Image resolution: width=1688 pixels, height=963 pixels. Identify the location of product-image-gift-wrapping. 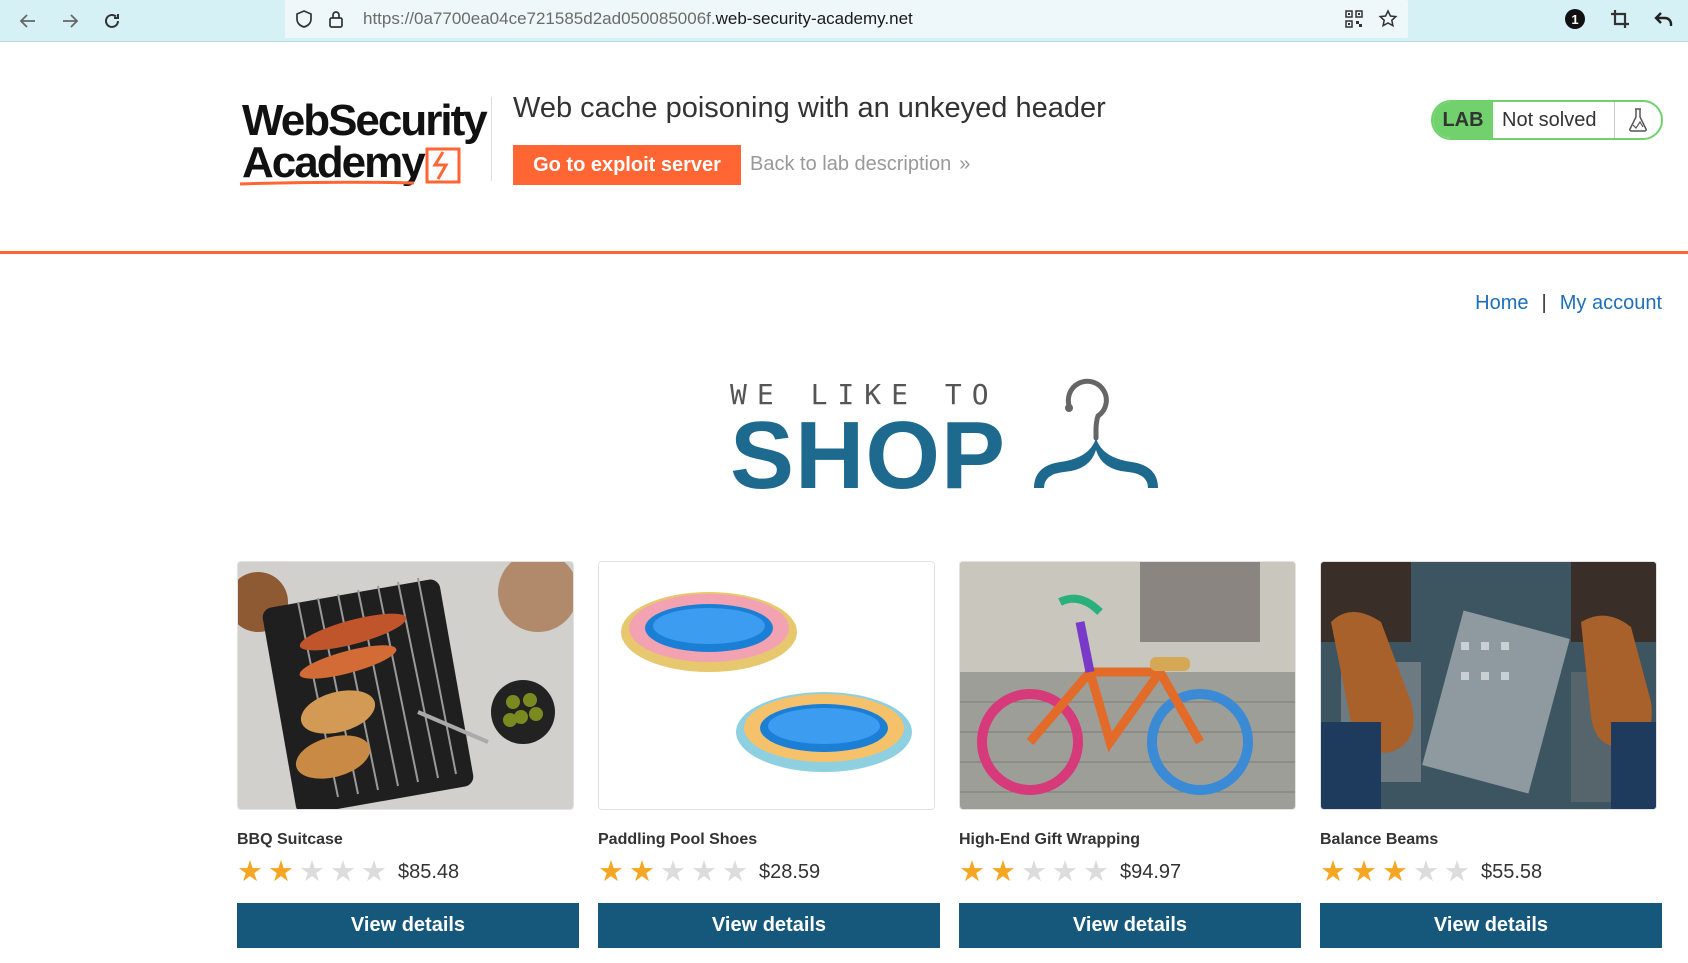
(1127, 685).